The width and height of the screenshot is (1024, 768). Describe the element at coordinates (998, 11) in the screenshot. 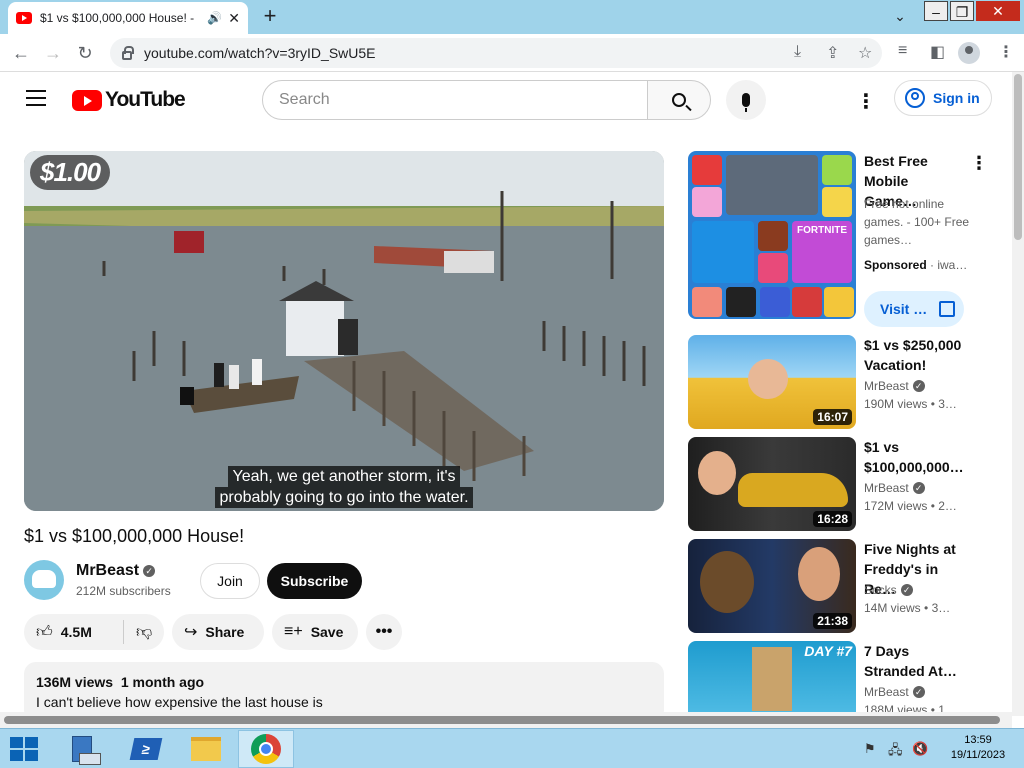

I see `close-window-button: ✕` at that location.